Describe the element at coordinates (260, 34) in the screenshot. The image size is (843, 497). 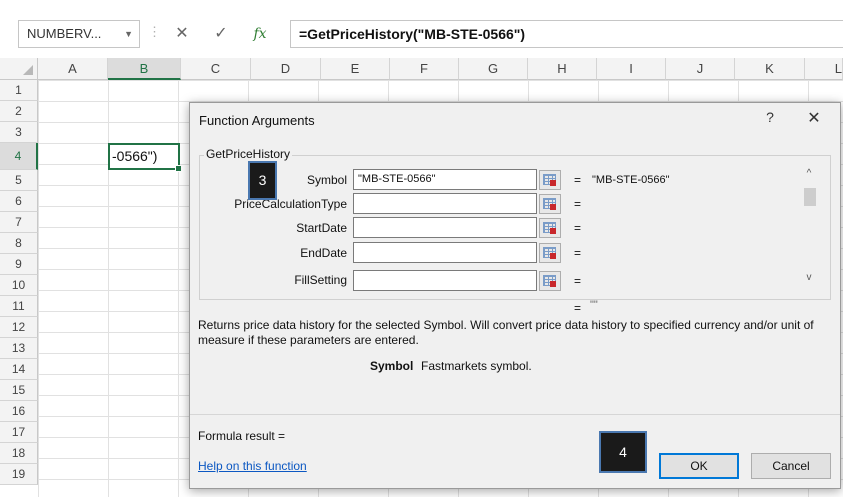
I see `insert-function-icon: fx` at that location.